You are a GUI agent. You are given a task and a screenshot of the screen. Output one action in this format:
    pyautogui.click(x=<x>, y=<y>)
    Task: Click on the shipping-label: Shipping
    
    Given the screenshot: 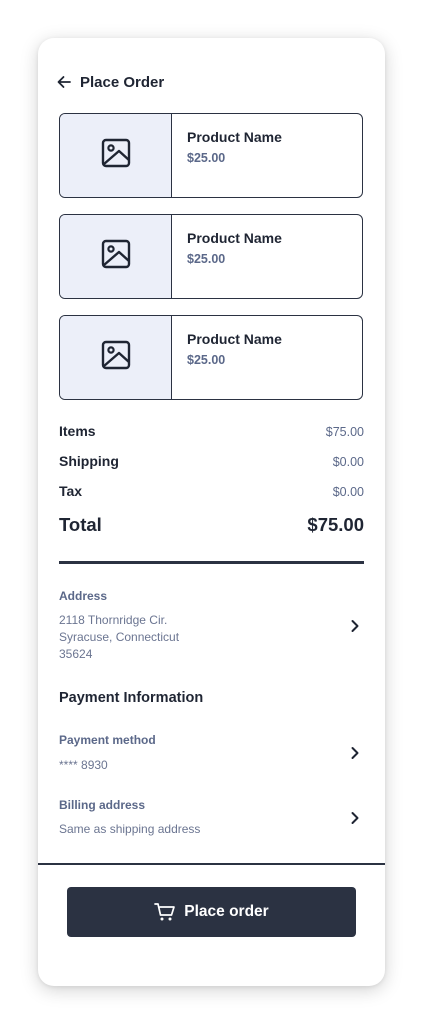 What is the action you would take?
    pyautogui.click(x=89, y=461)
    